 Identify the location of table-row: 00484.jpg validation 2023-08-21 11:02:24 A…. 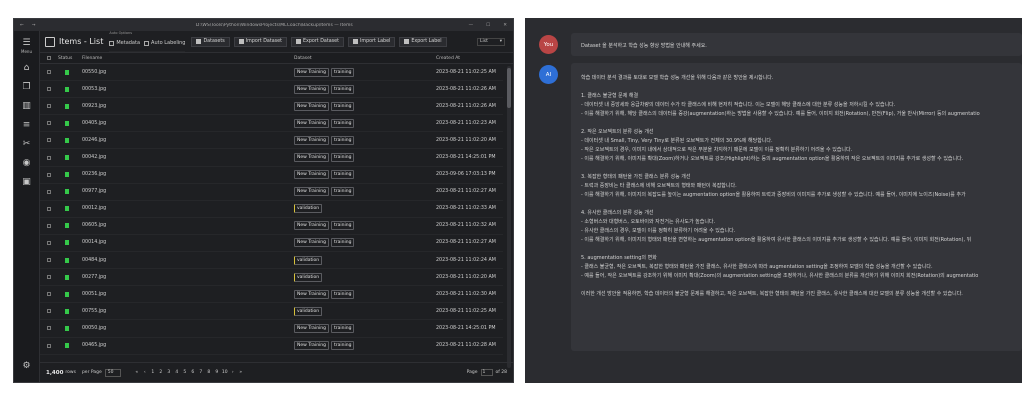
(271, 261).